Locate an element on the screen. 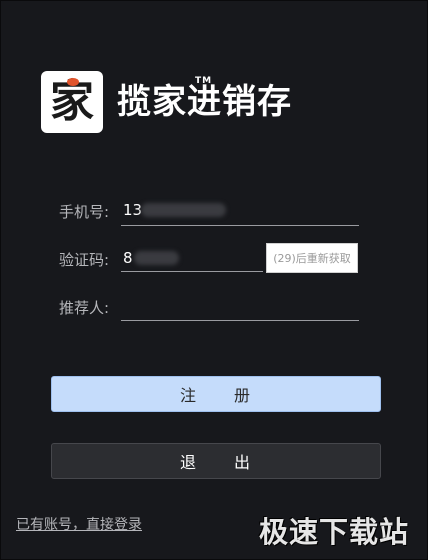  phone-redaction is located at coordinates (183, 210).